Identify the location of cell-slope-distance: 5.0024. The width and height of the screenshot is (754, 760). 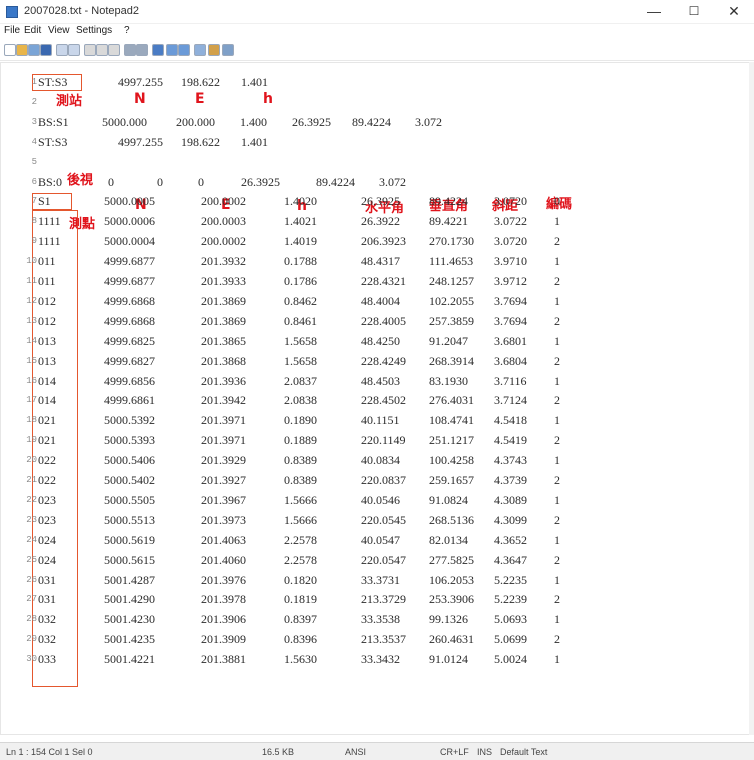
(510, 659).